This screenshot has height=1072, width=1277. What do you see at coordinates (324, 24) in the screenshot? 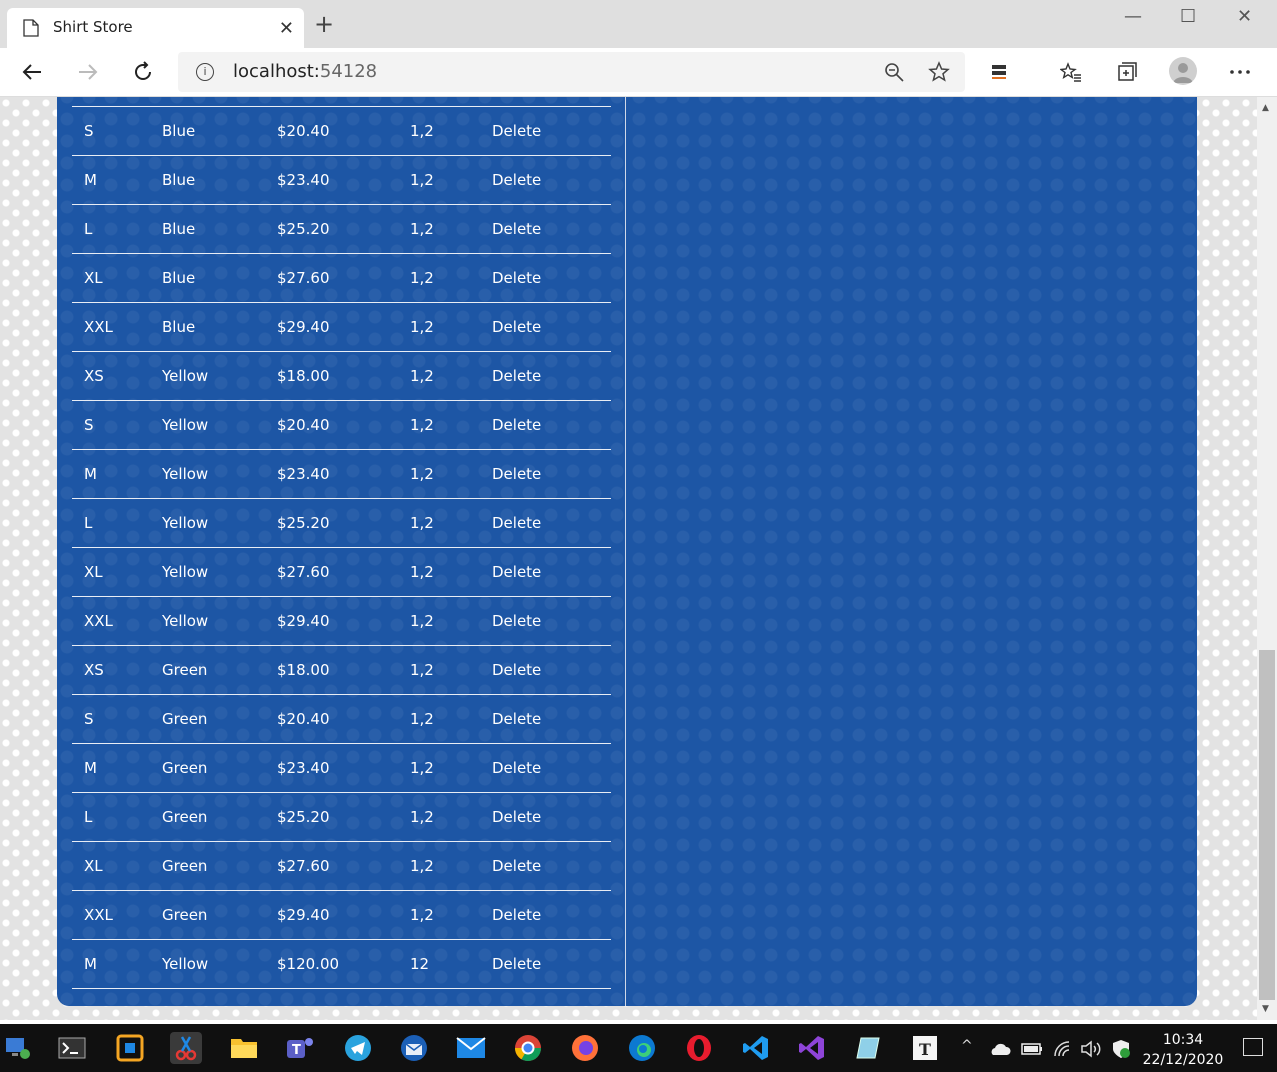
I see `new-tab-button: +` at bounding box center [324, 24].